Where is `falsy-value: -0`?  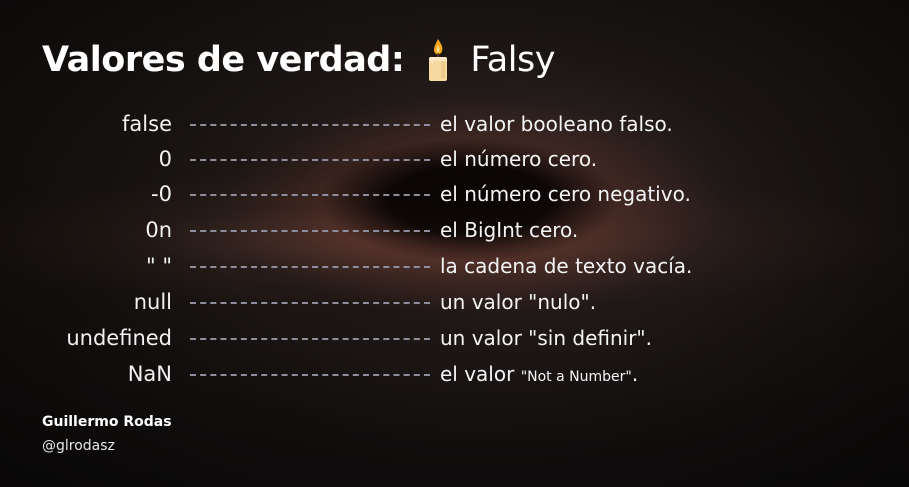
falsy-value: -0 is located at coordinates (161, 194).